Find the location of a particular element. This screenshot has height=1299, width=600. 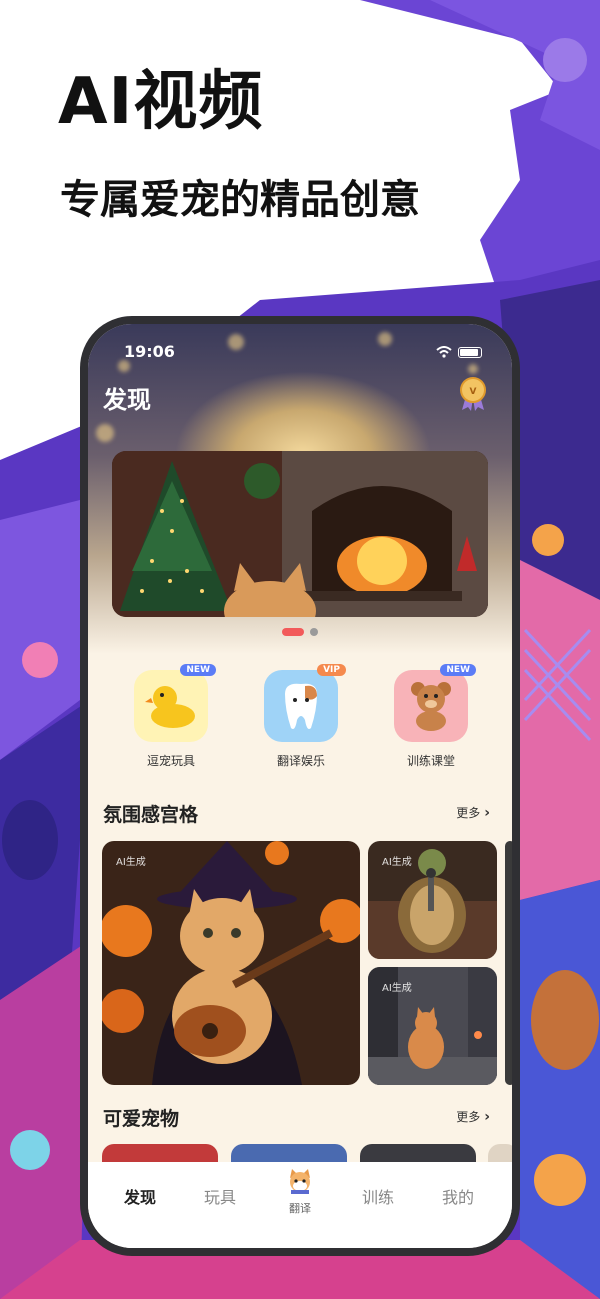

tab-bar: 发现 玩具 翻译 训练 我的 is located at coordinates (300, 1205).